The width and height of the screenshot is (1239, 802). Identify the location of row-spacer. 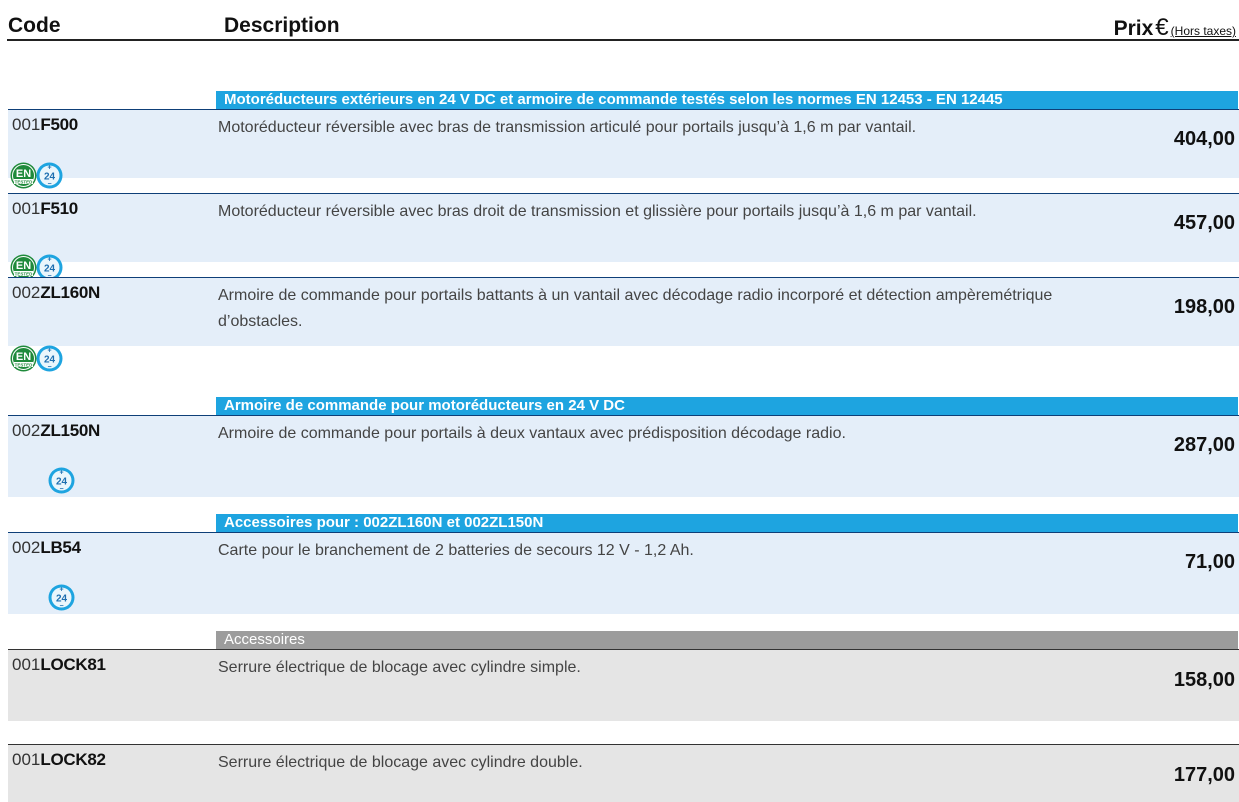
(623, 185).